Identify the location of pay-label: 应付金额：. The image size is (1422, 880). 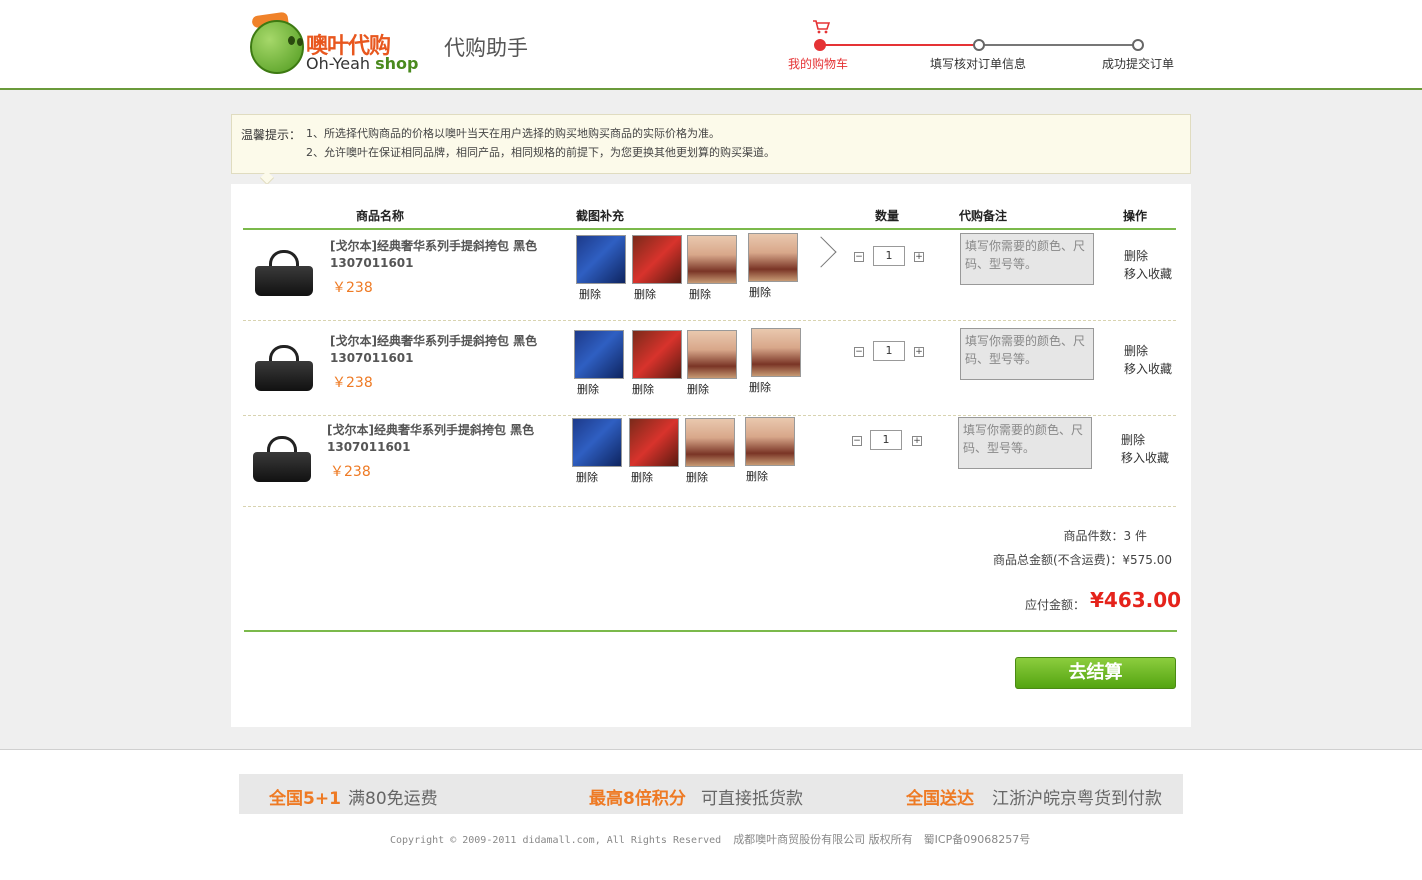
(1054, 605).